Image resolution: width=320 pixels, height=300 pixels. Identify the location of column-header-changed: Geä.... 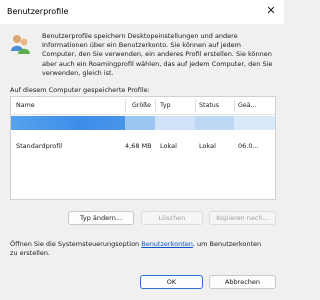
(247, 105).